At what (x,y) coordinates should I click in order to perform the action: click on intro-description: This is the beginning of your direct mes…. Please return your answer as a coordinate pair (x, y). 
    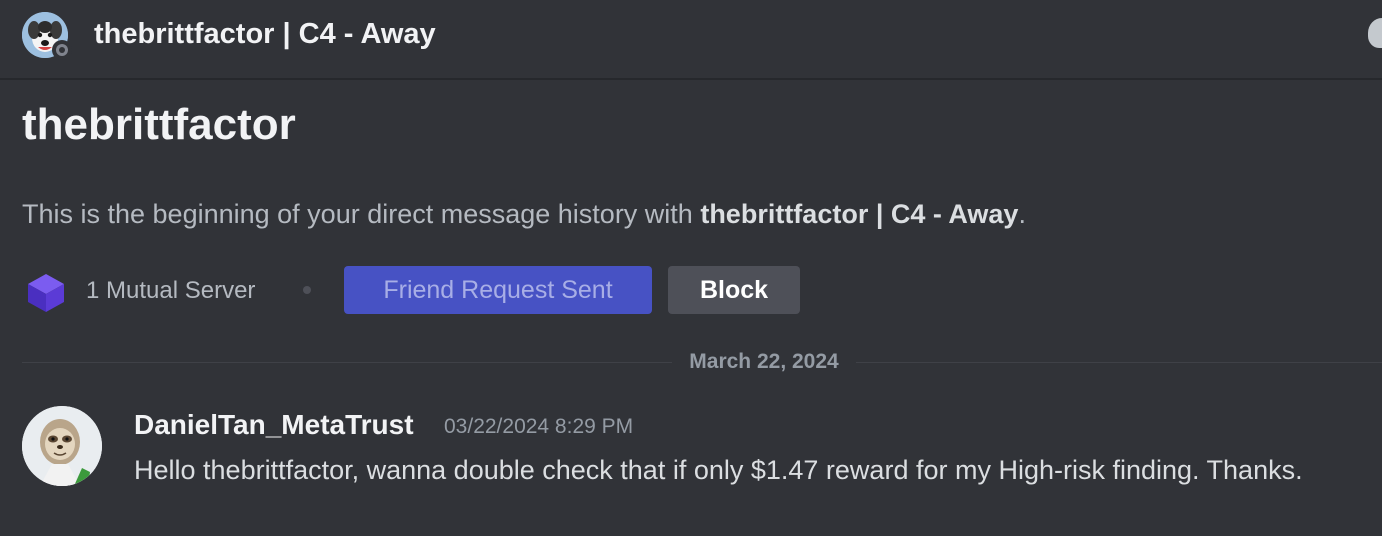
    Looking at the image, I should click on (524, 214).